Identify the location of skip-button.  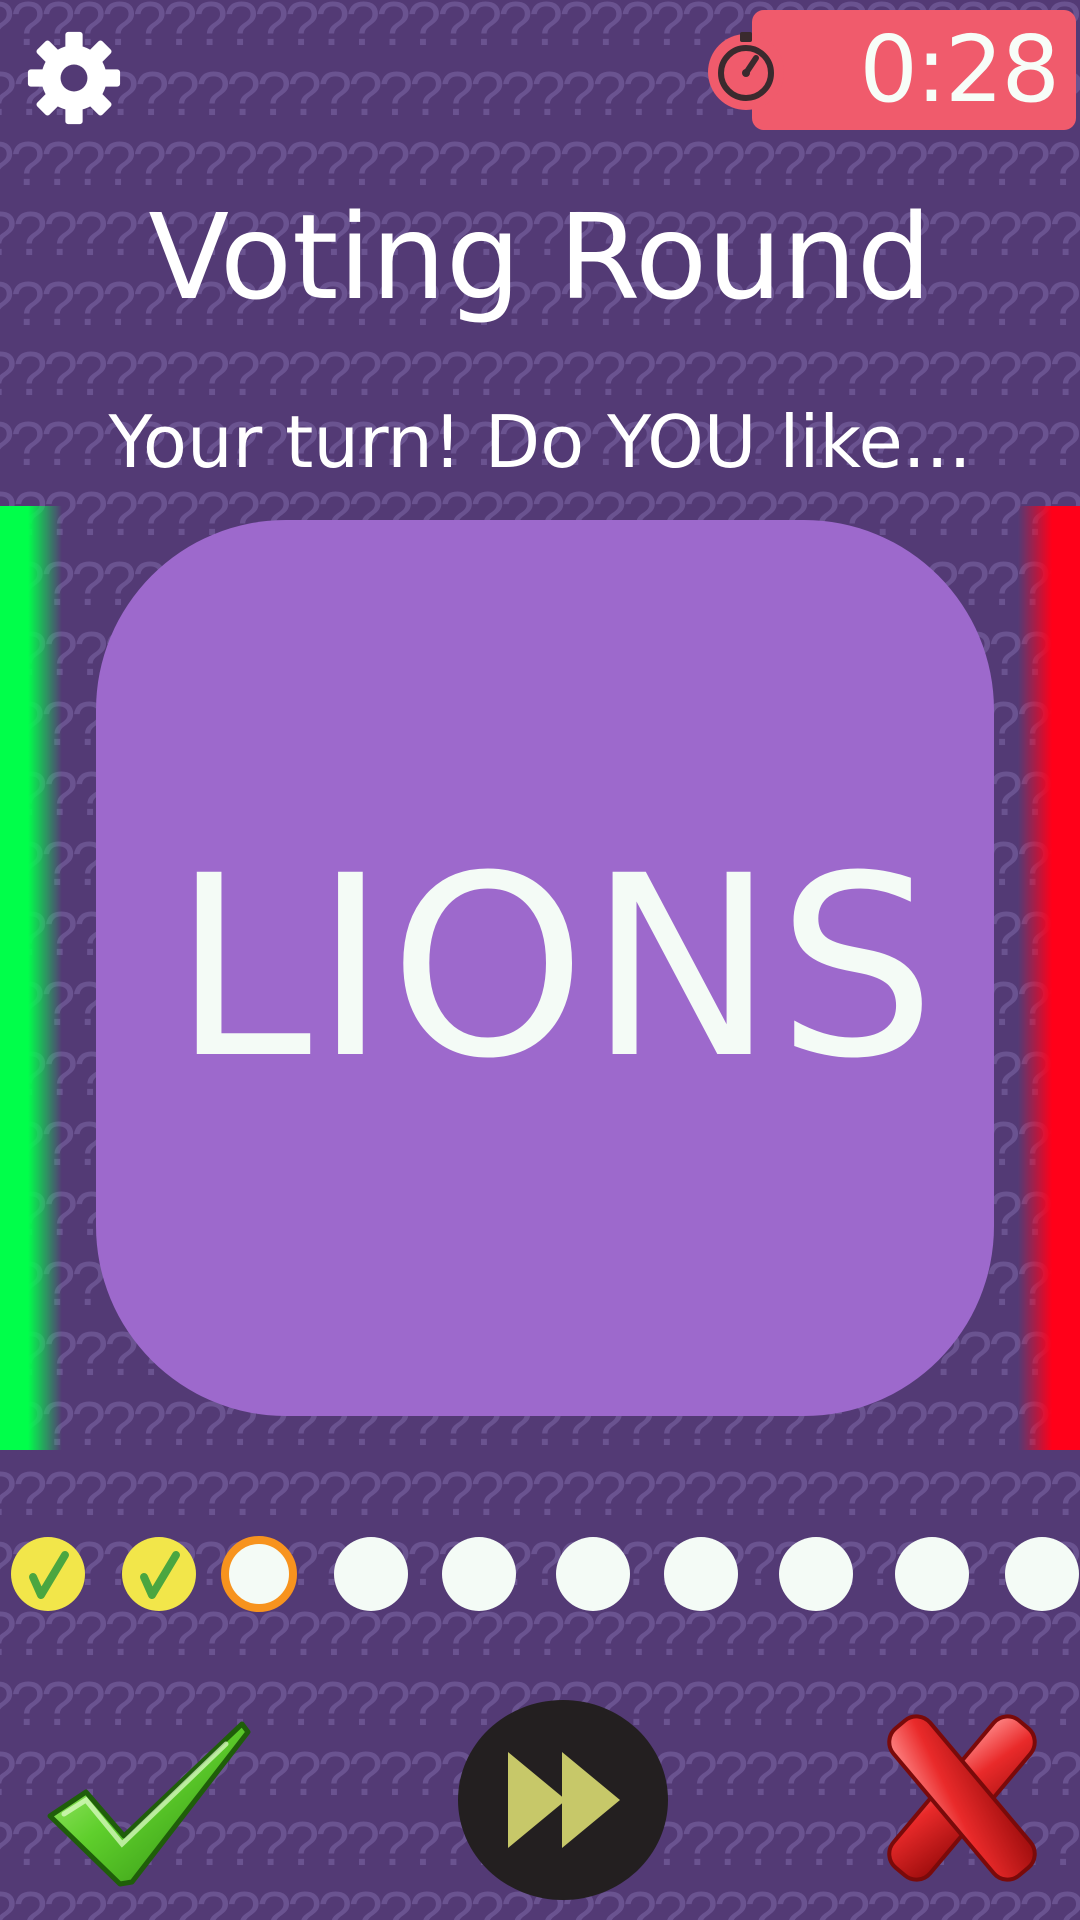
(563, 1800).